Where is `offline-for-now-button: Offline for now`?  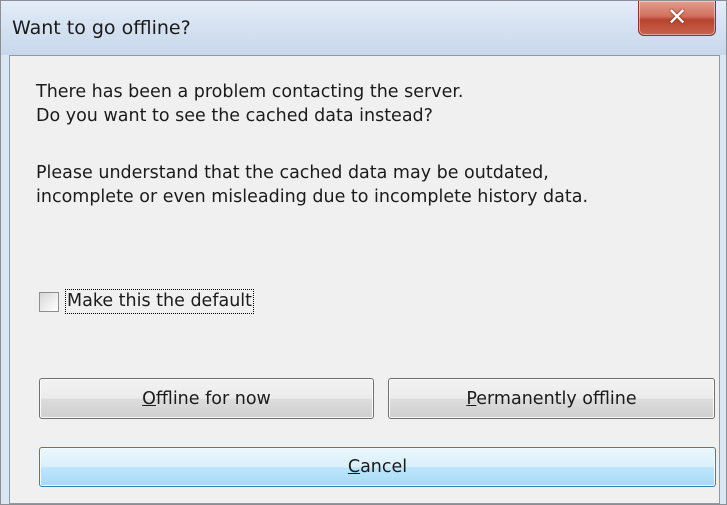
offline-for-now-button: Offline for now is located at coordinates (206, 398).